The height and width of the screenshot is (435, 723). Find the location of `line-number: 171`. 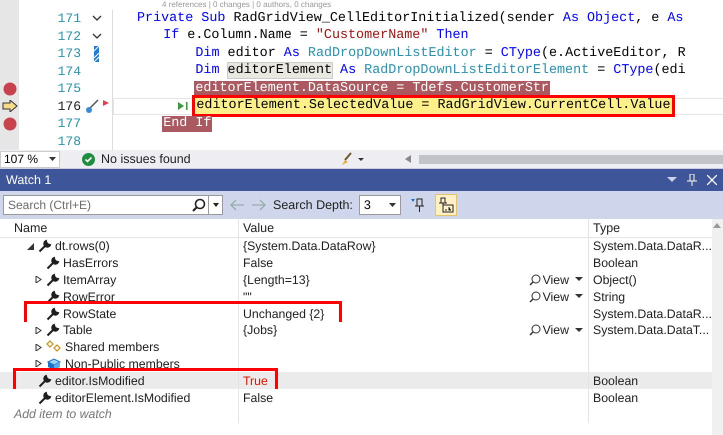

line-number: 171 is located at coordinates (69, 19).